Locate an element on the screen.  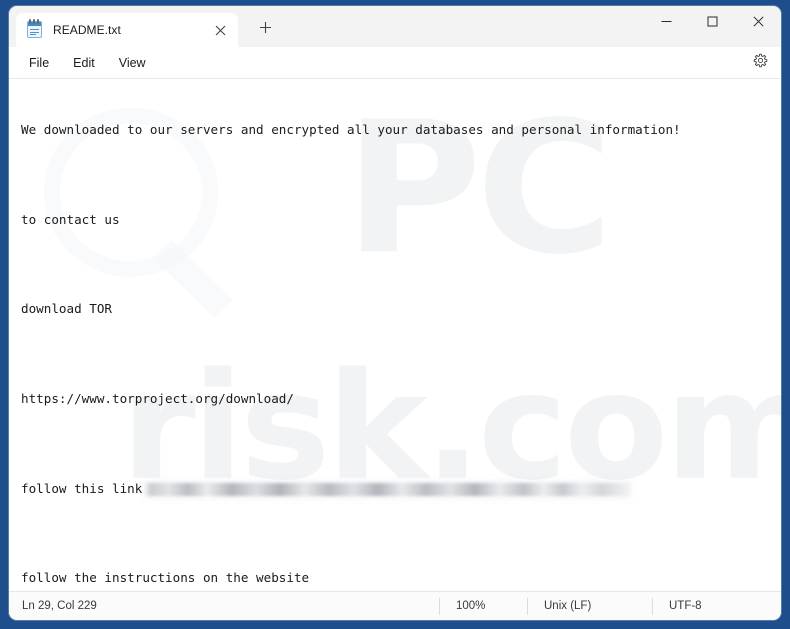
new-tab-button is located at coordinates (265, 30).